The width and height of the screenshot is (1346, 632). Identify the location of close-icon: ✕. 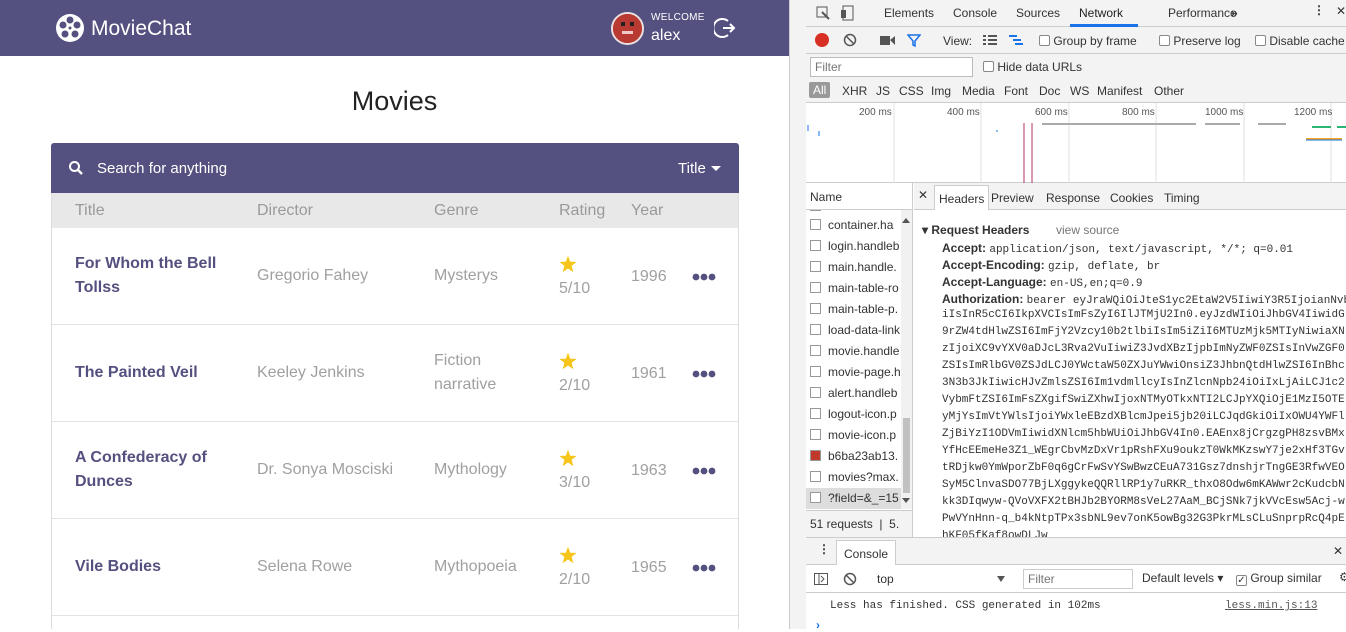
(1341, 11).